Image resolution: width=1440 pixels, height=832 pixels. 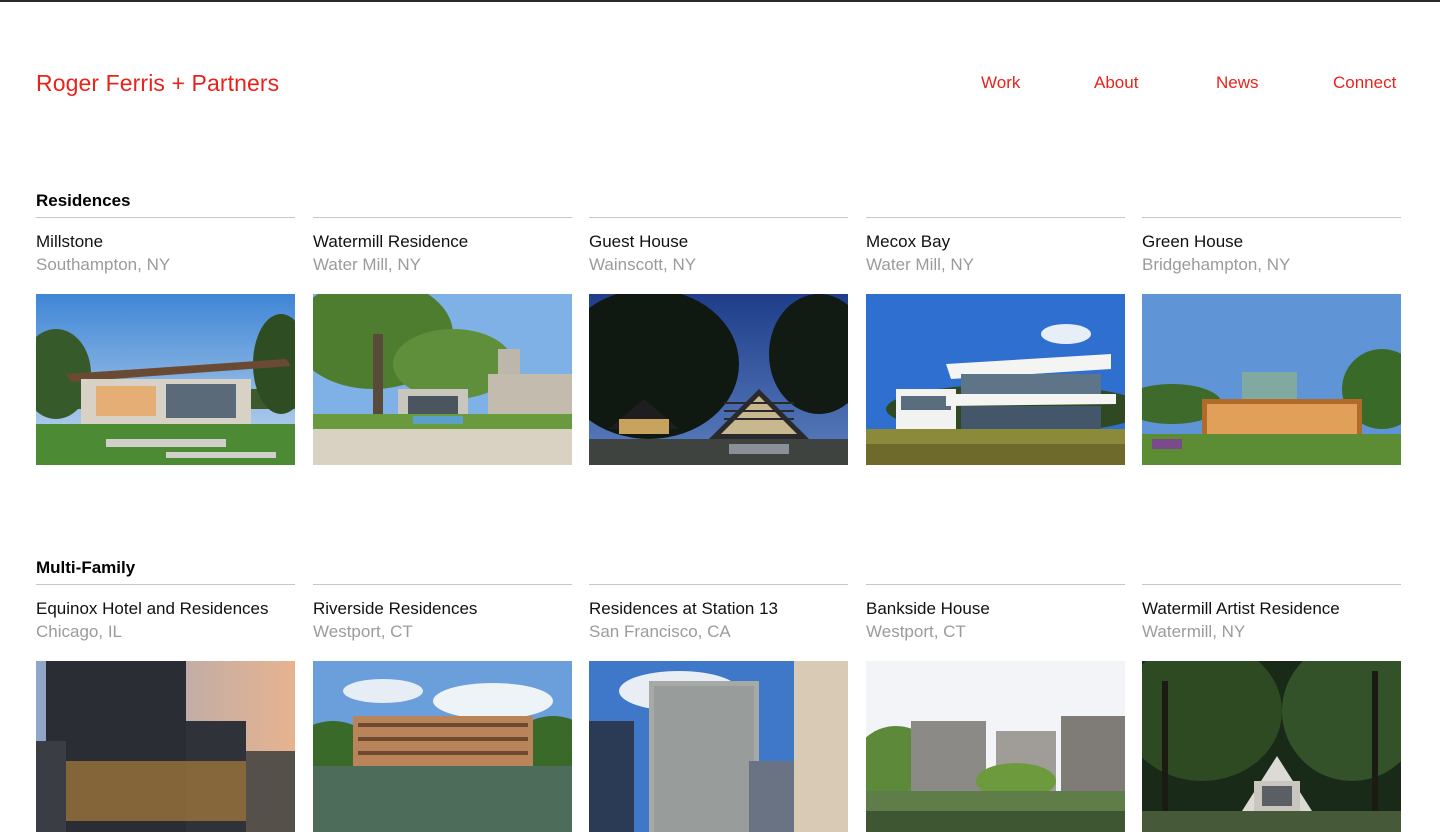 What do you see at coordinates (643, 264) in the screenshot?
I see `project-location: Wainscott, NY` at bounding box center [643, 264].